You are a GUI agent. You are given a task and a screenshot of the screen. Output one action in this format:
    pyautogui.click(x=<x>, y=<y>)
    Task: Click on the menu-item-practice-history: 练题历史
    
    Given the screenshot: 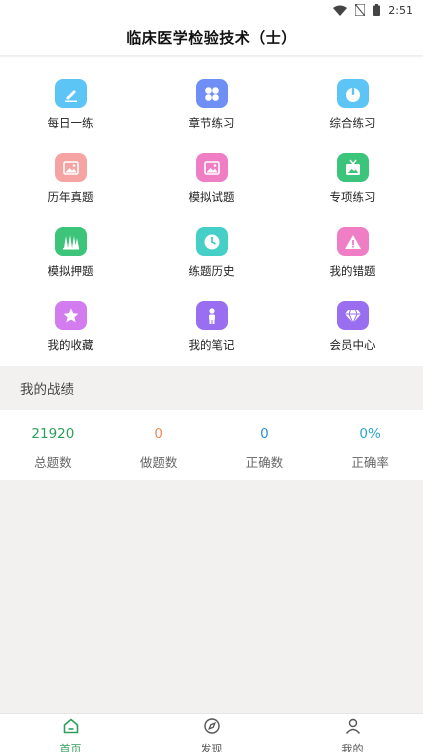 What is the action you would take?
    pyautogui.click(x=211, y=242)
    